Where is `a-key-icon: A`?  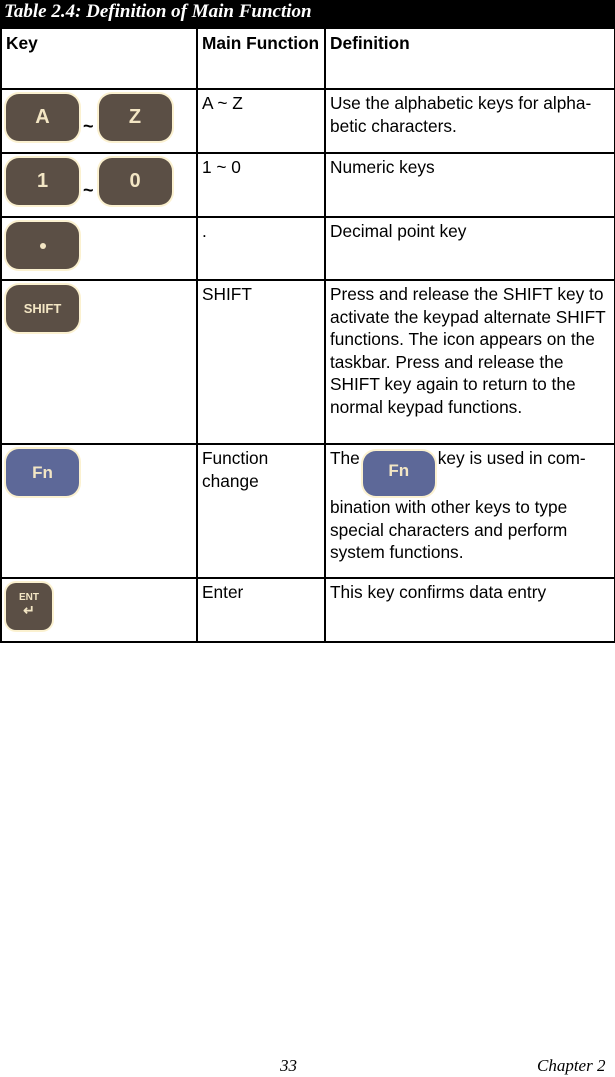 a-key-icon: A is located at coordinates (42, 117).